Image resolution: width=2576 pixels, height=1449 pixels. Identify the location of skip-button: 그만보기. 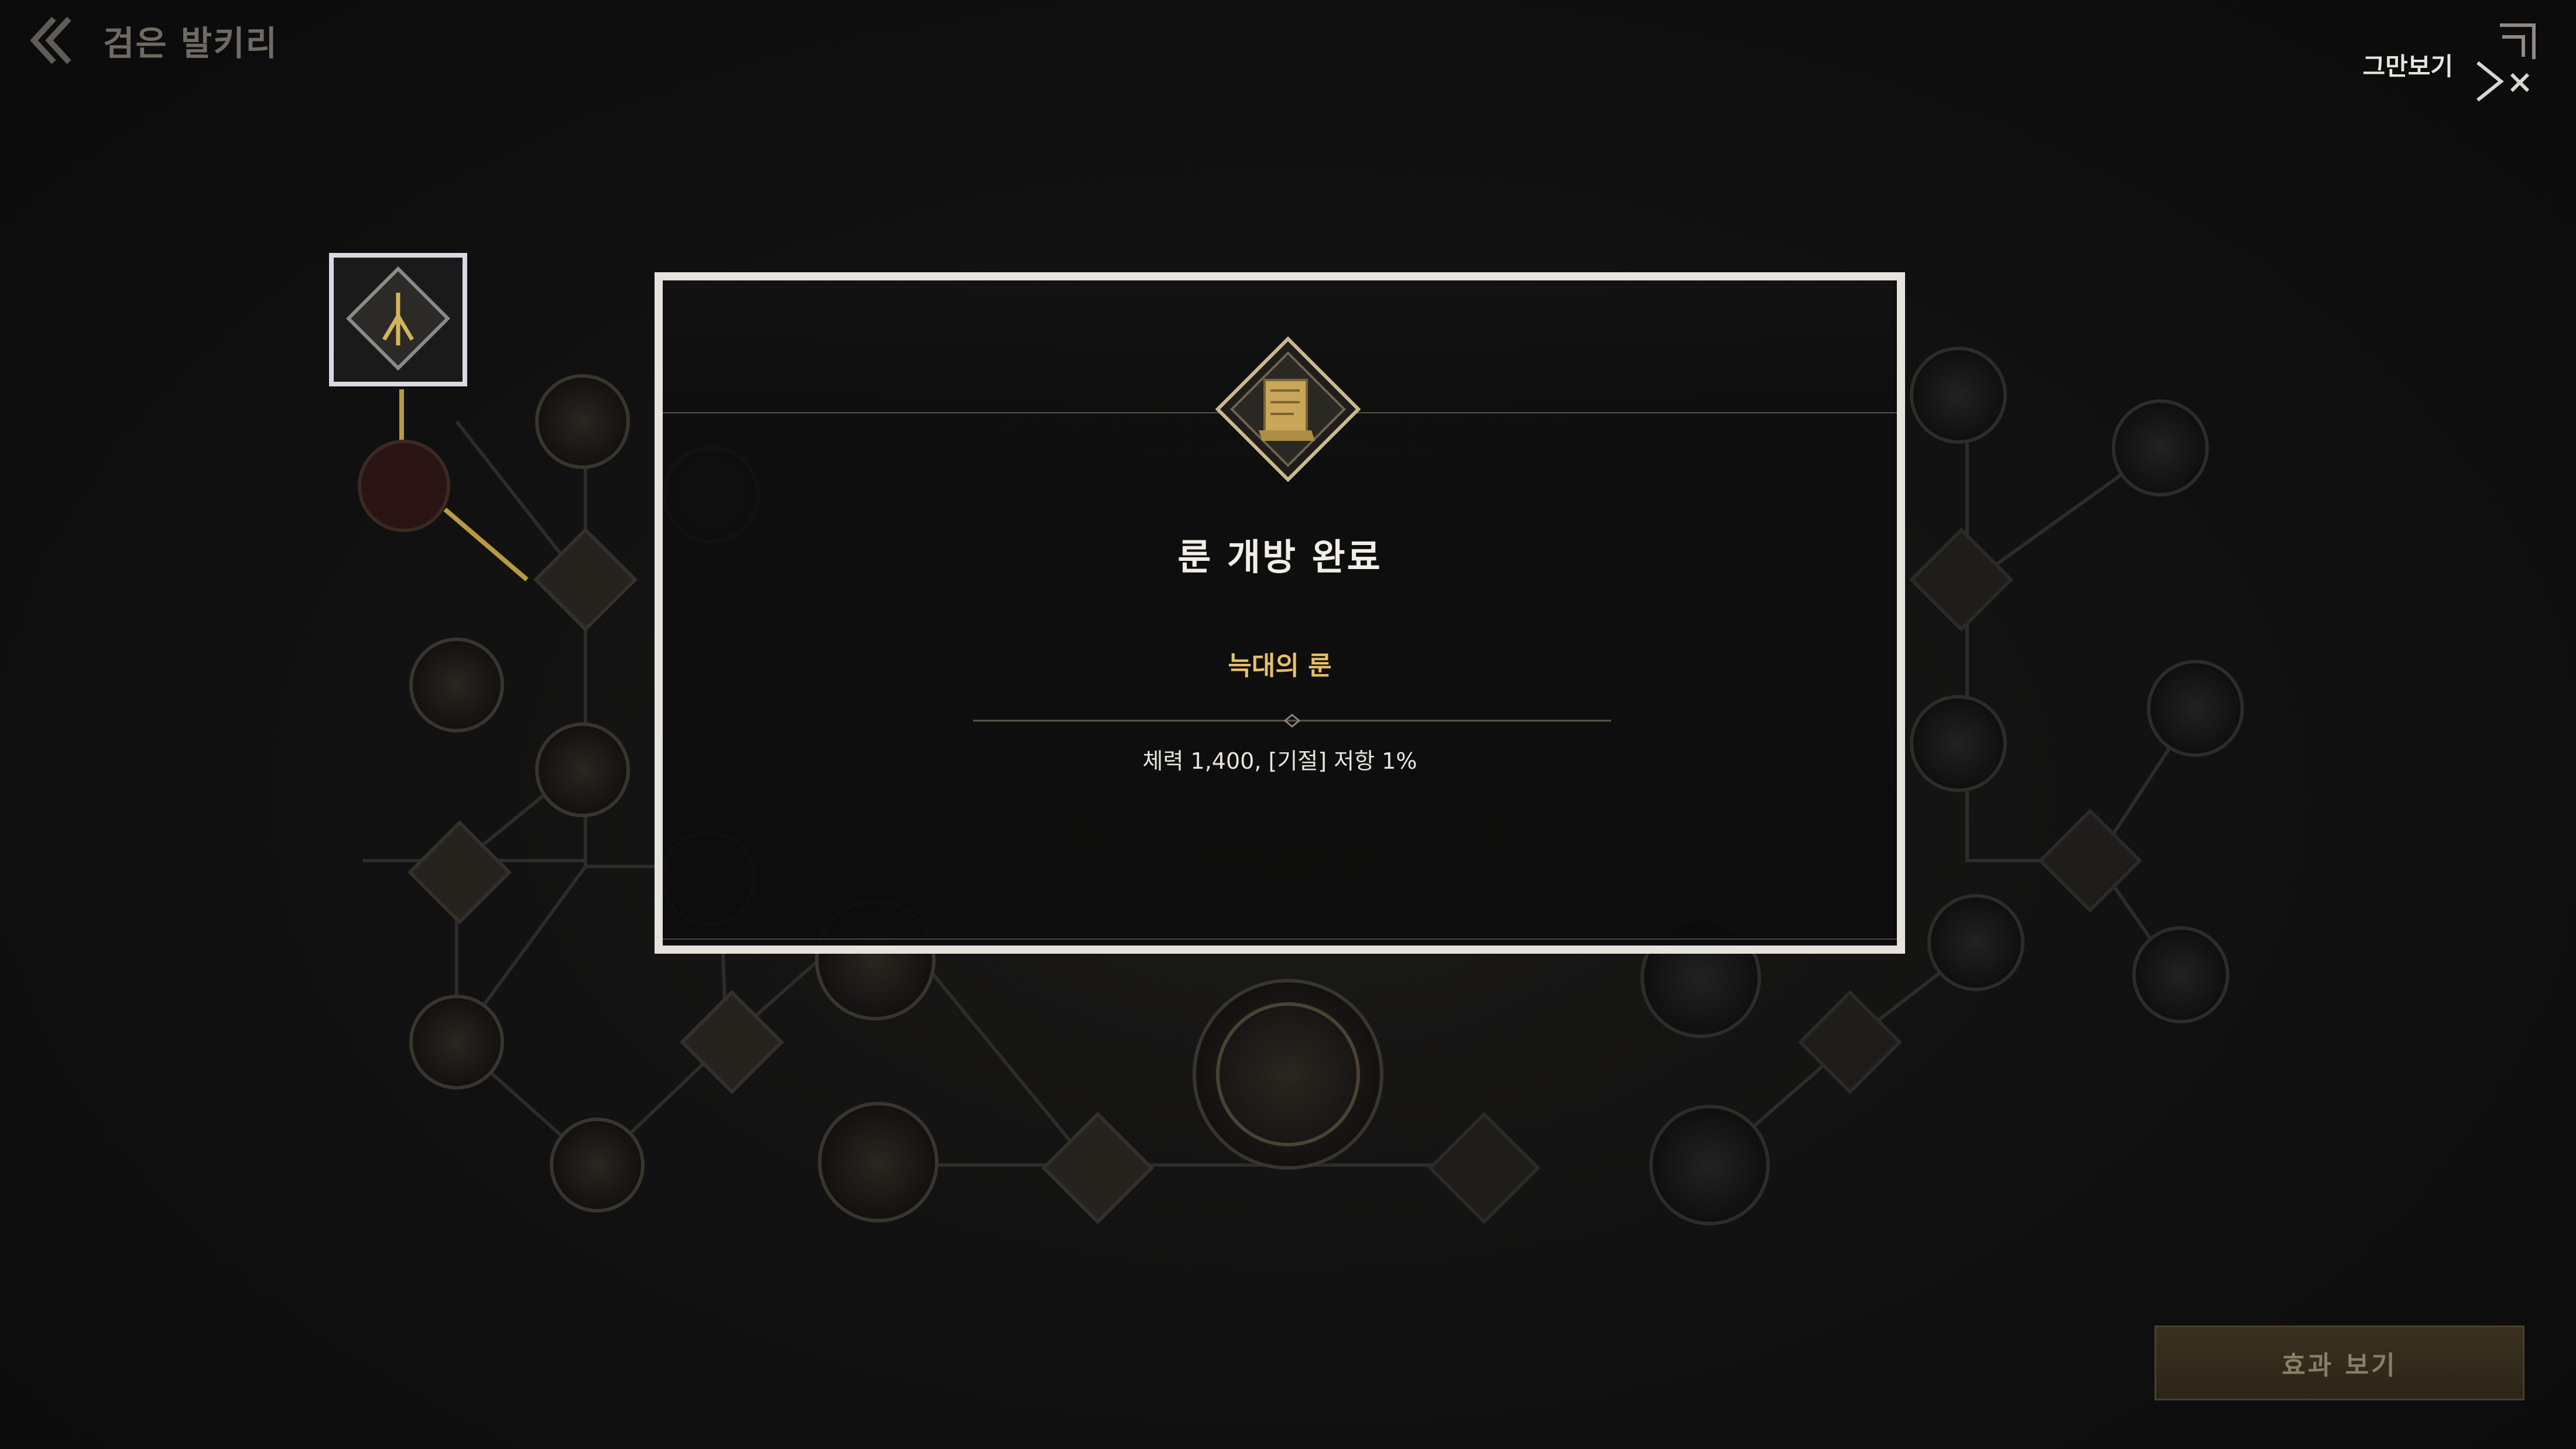
(2451, 64).